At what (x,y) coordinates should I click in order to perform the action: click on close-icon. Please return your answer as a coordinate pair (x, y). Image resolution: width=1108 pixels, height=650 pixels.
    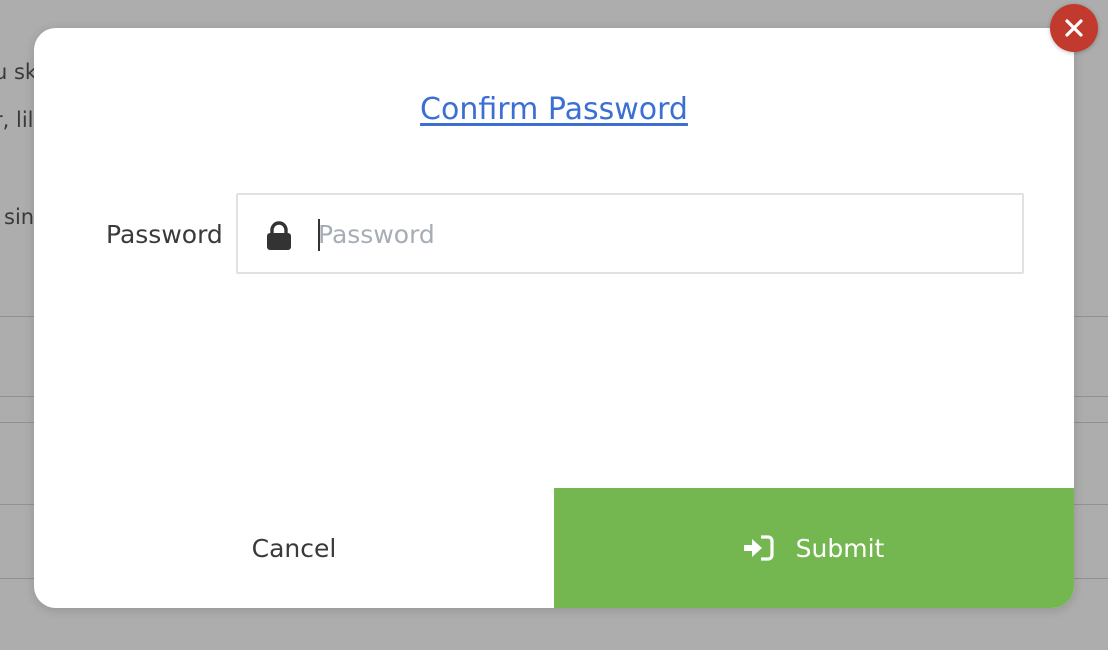
    Looking at the image, I should click on (1074, 28).